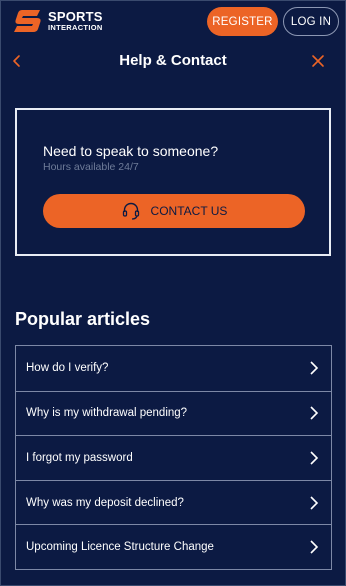 This screenshot has width=346, height=586. I want to click on article-label: Why is my withdrawal pending?, so click(107, 413).